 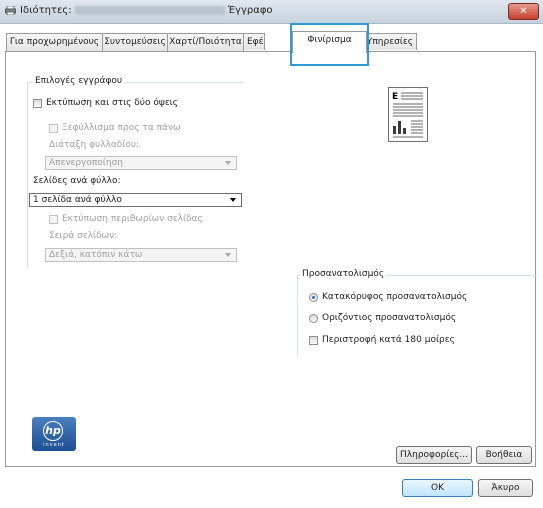 What do you see at coordinates (112, 103) in the screenshot?
I see `duplex-label: Εκτύπωση και στις δύο όψεις` at bounding box center [112, 103].